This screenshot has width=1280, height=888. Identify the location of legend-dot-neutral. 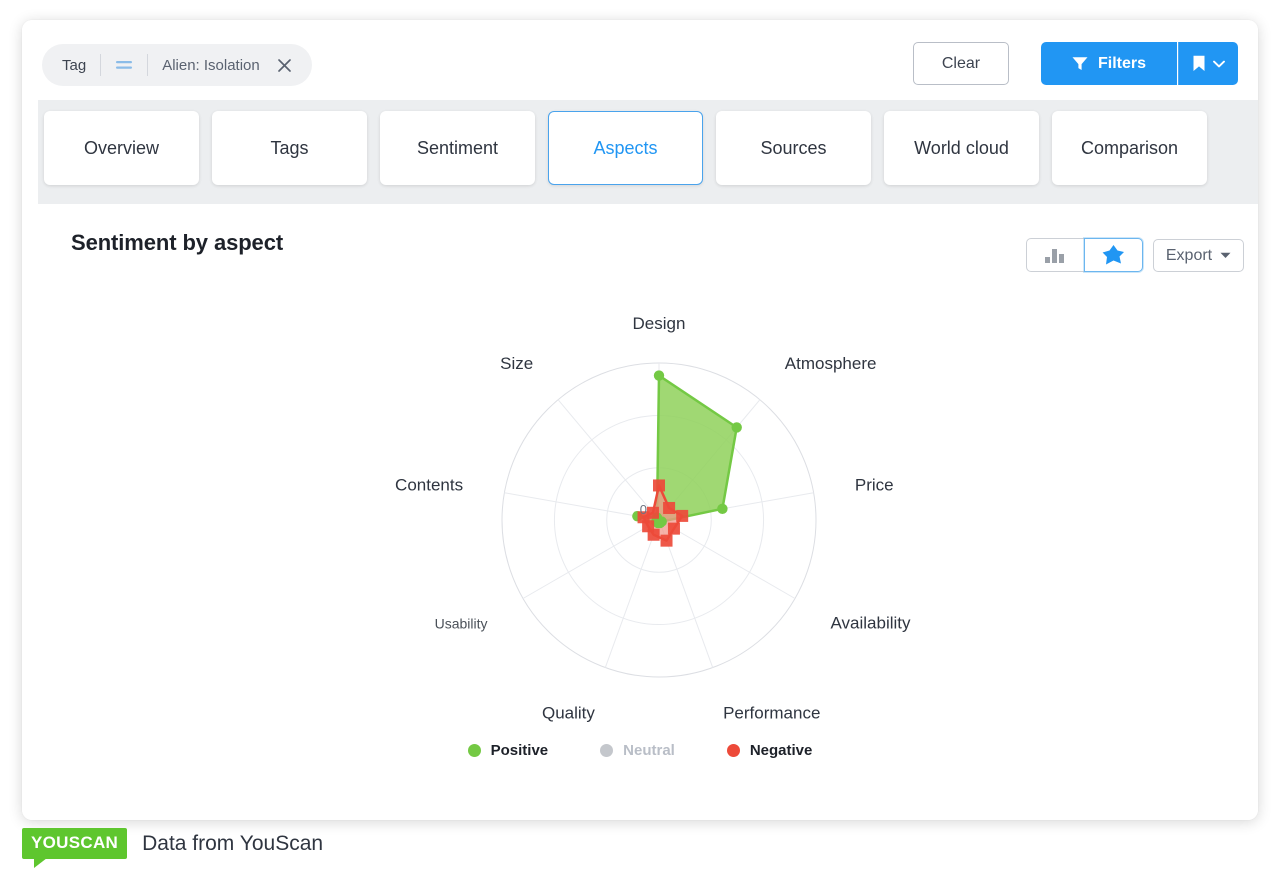
(607, 750).